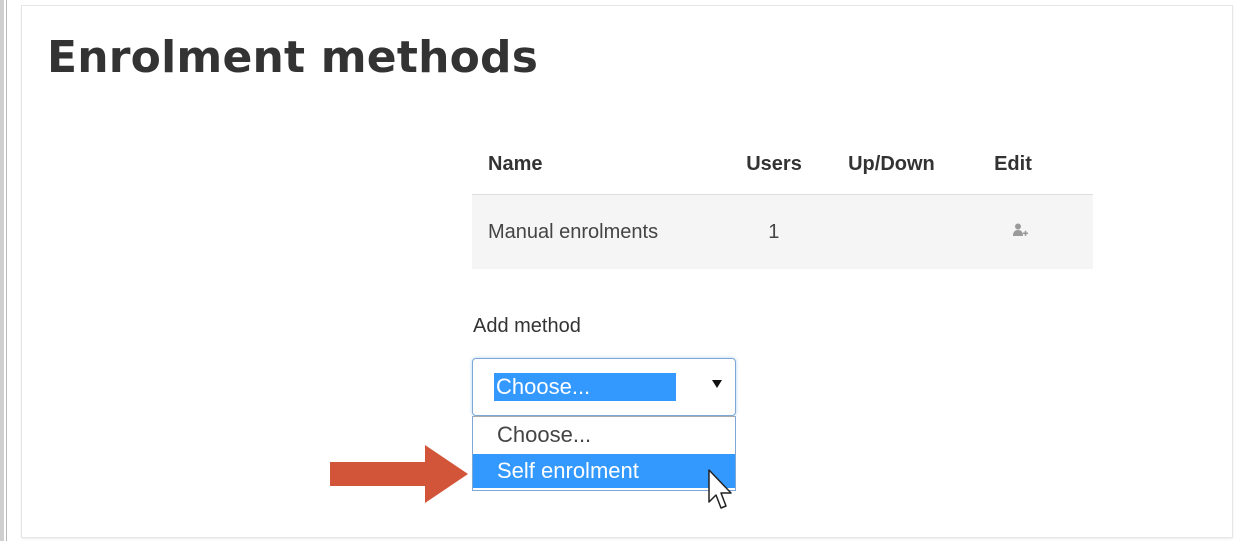  What do you see at coordinates (1043, 231) in the screenshot?
I see `method-edit-cell` at bounding box center [1043, 231].